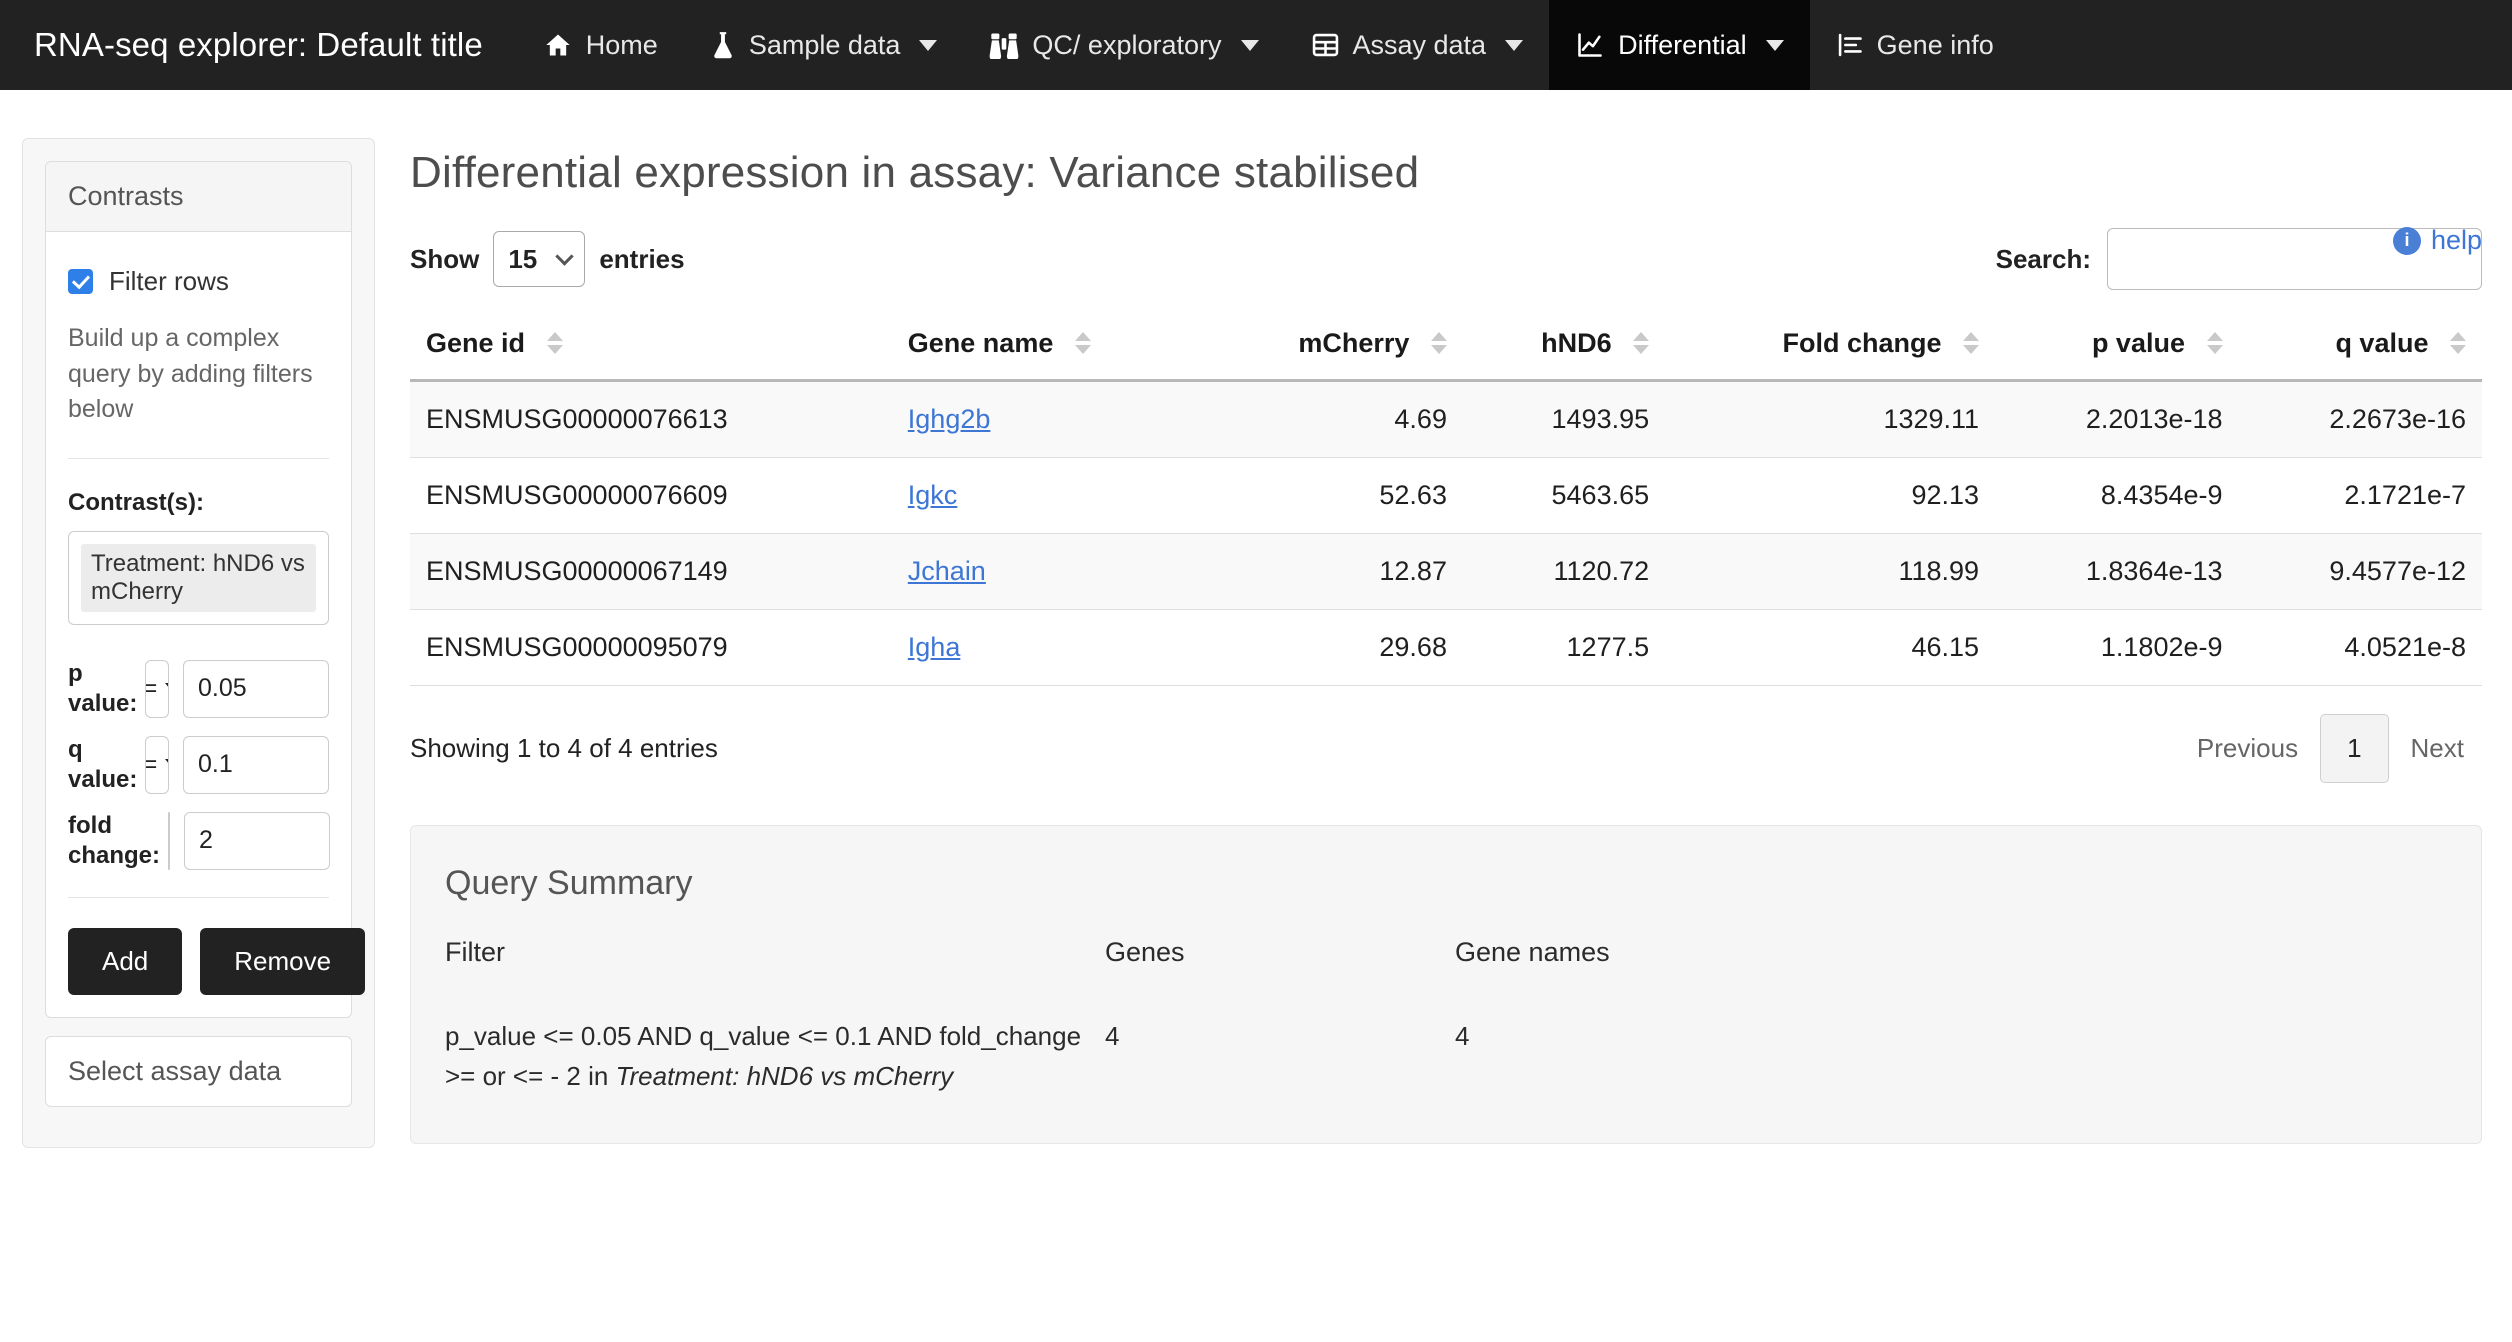 The height and width of the screenshot is (1342, 2512). Describe the element at coordinates (80, 281) in the screenshot. I see `filter-rows-checkbox` at that location.